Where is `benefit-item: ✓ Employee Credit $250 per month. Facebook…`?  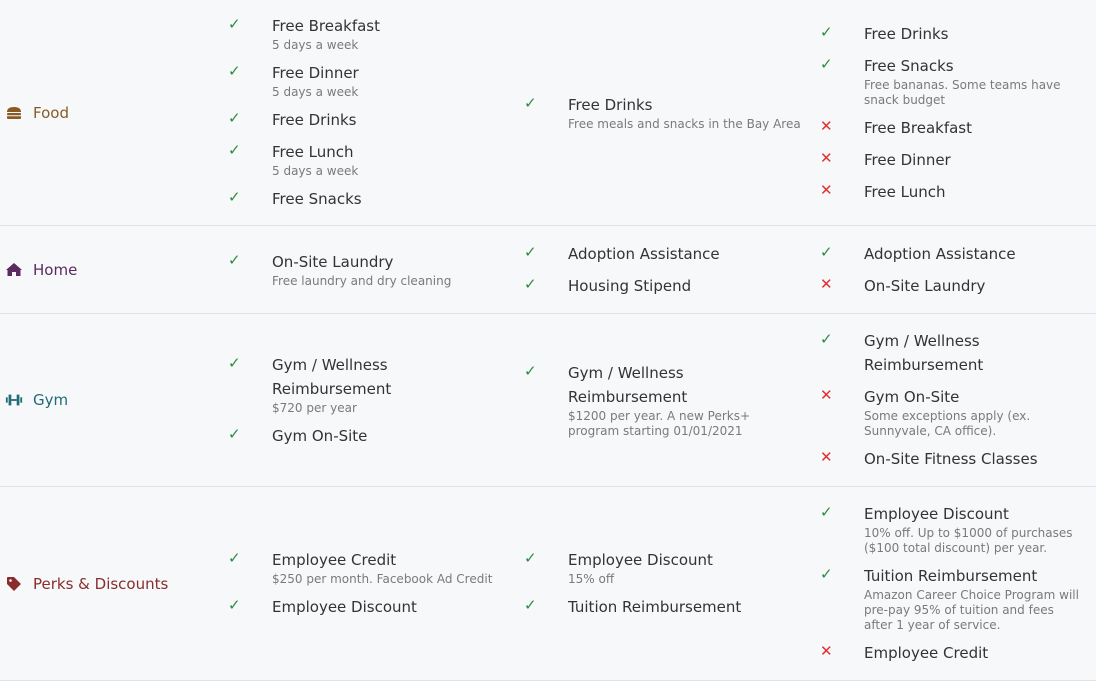
benefit-item: ✓ Employee Credit $250 per month. Facebook… is located at coordinates (376, 567).